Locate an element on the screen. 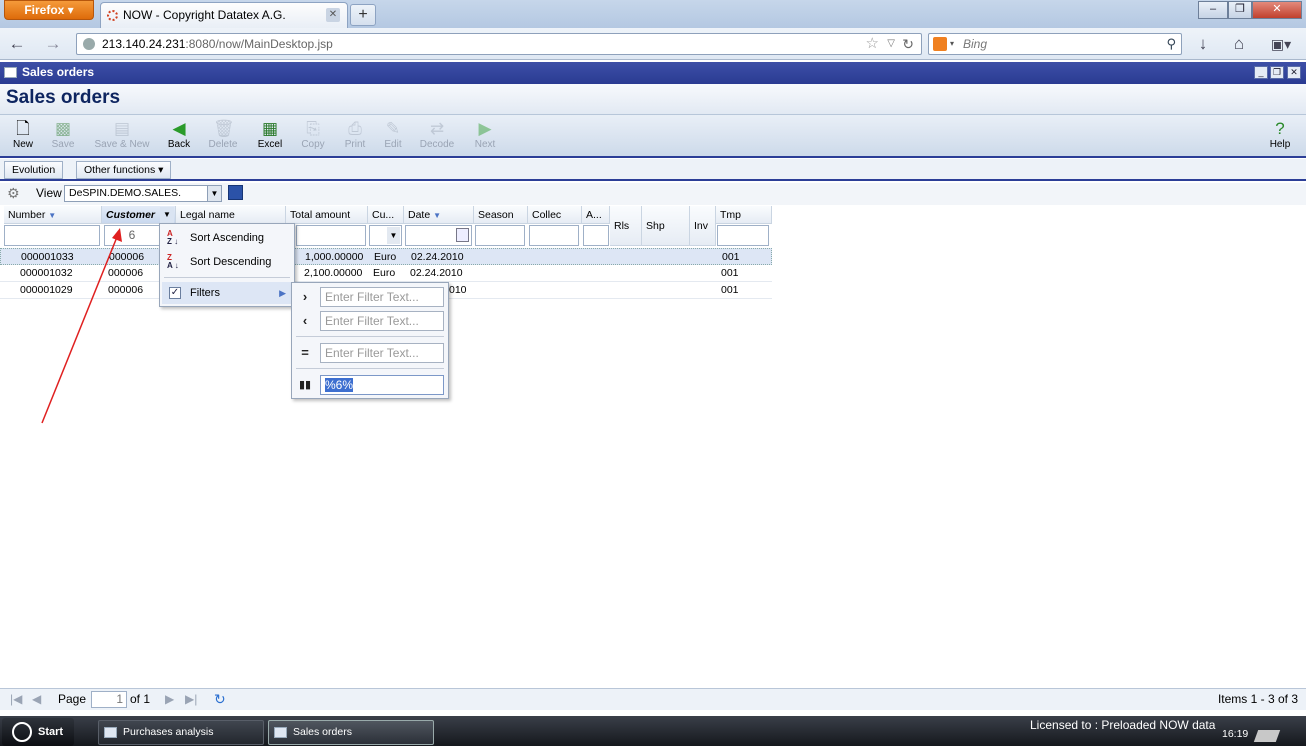  menu-divider is located at coordinates (370, 336).